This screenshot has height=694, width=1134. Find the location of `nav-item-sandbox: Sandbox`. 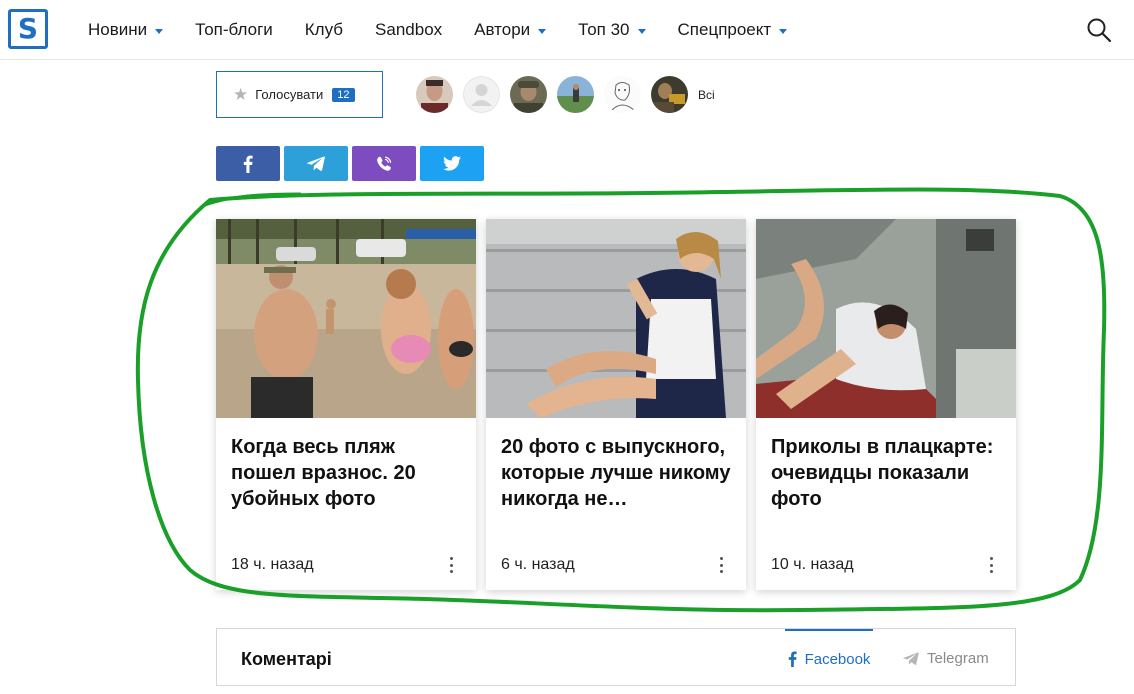

nav-item-sandbox: Sandbox is located at coordinates (408, 30).